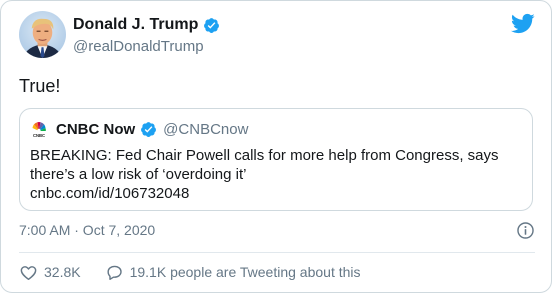 The image size is (552, 293). What do you see at coordinates (135, 25) in the screenshot?
I see `author-name: Donald J. Trump` at bounding box center [135, 25].